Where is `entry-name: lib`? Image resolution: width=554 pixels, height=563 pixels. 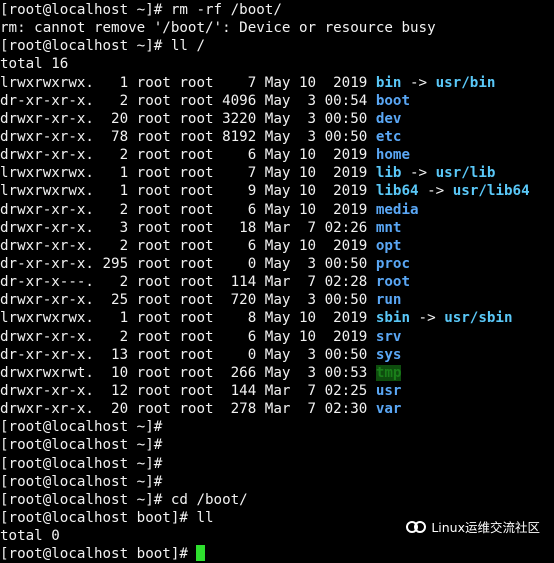 entry-name: lib is located at coordinates (388, 173).